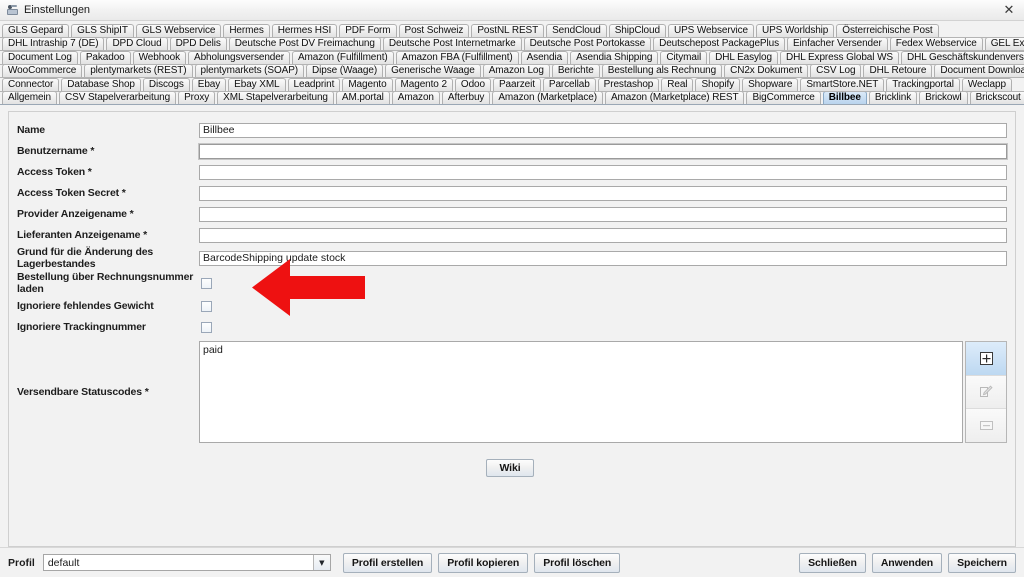 Image resolution: width=1024 pixels, height=577 pixels. Describe the element at coordinates (962, 57) in the screenshot. I see `tab-dhl-gesch-ftskundenversand: DHL Geschäftskundenversand` at that location.